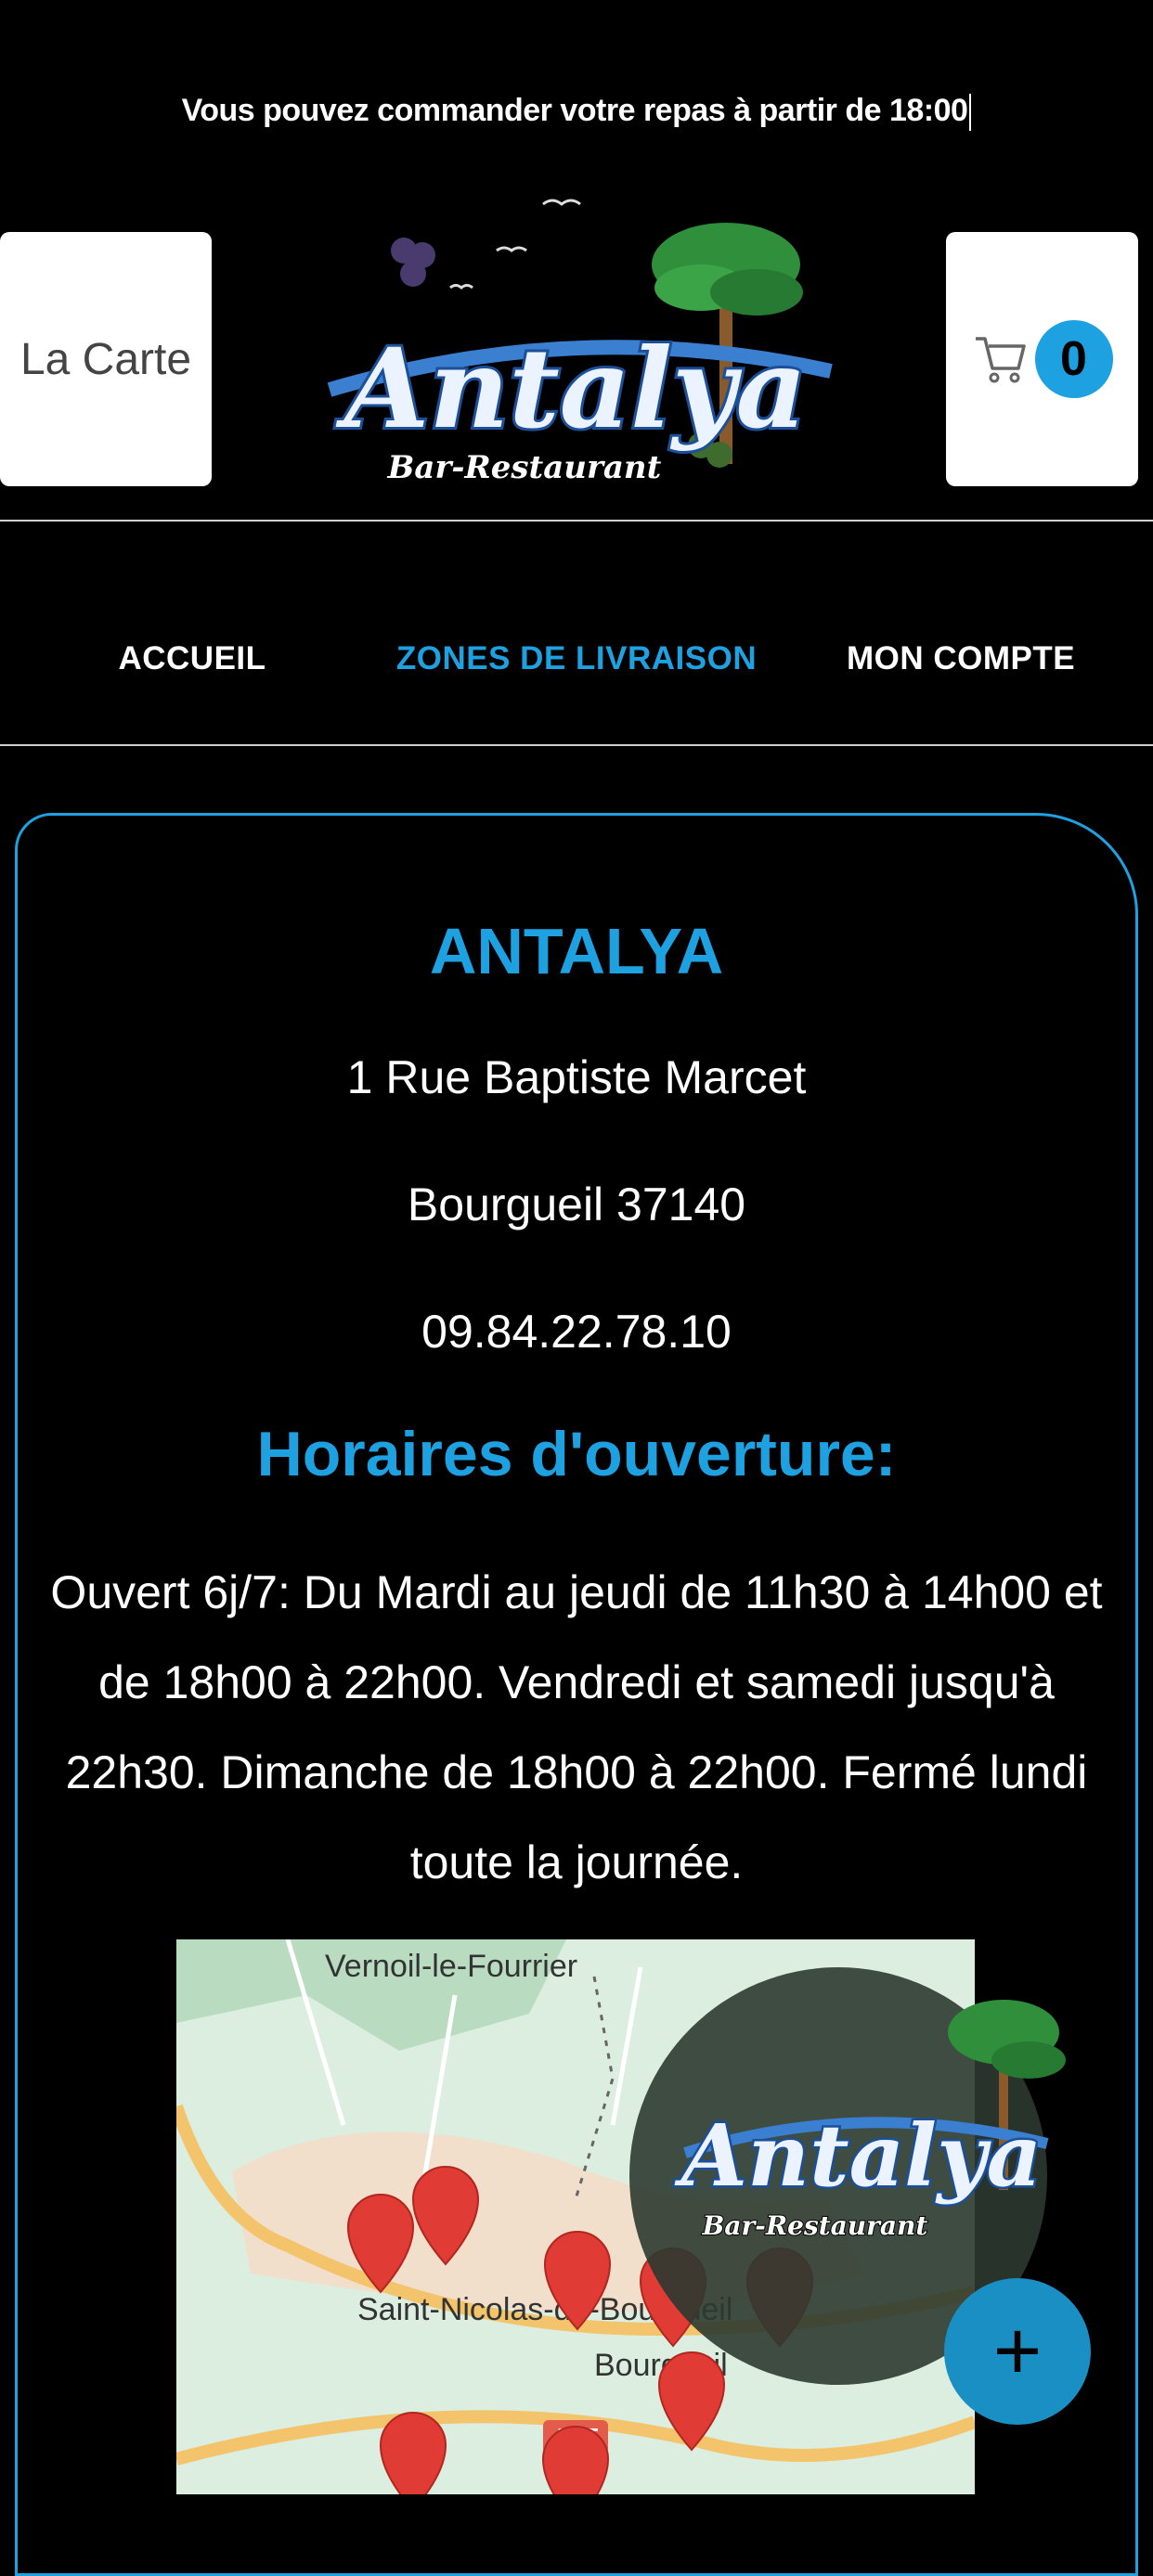 The width and height of the screenshot is (1153, 2576). I want to click on plus-icon: +, so click(1017, 2351).